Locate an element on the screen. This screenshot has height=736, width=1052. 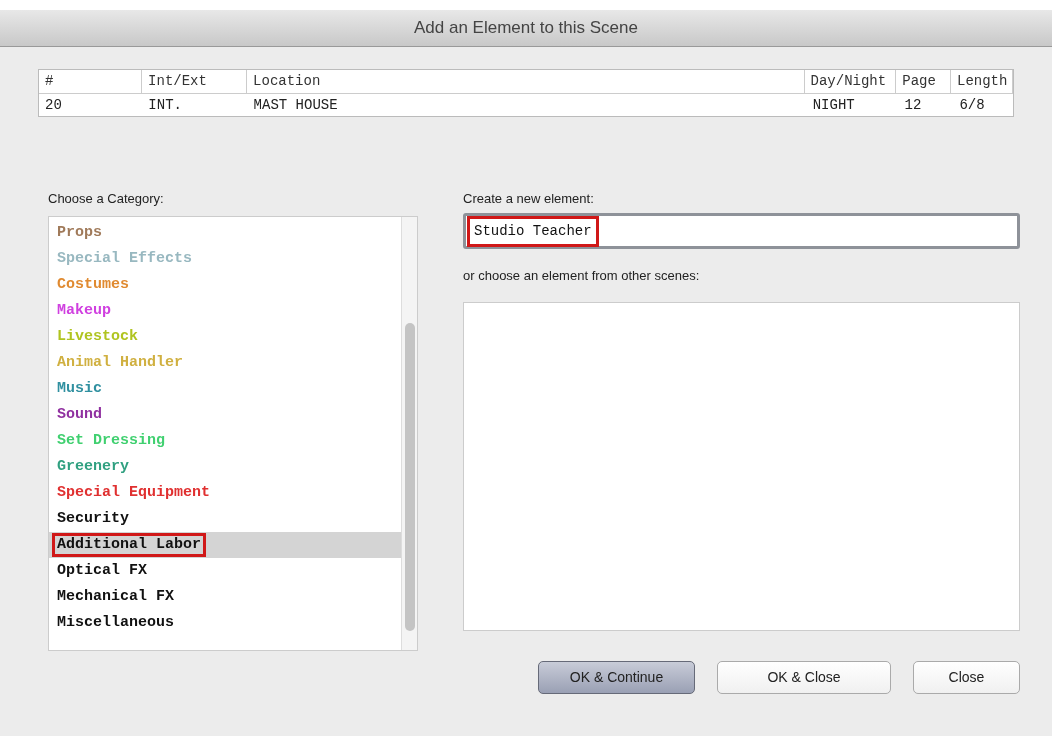
category-label: Set Dressing is located at coordinates (111, 441).